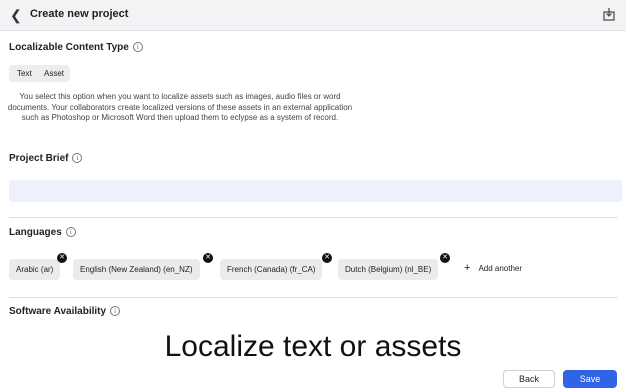  I want to click on toggle-option-text: Text, so click(24, 73).